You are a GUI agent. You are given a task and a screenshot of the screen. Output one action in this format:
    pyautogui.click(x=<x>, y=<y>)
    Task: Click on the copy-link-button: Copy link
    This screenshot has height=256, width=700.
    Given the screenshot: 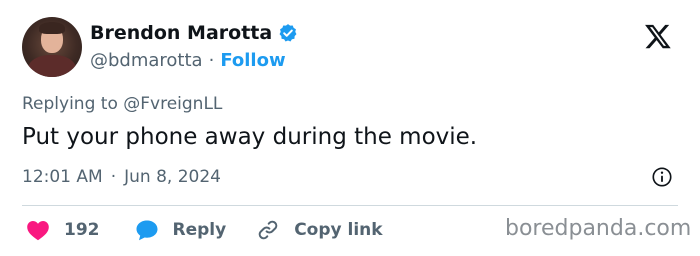 What is the action you would take?
    pyautogui.click(x=319, y=230)
    